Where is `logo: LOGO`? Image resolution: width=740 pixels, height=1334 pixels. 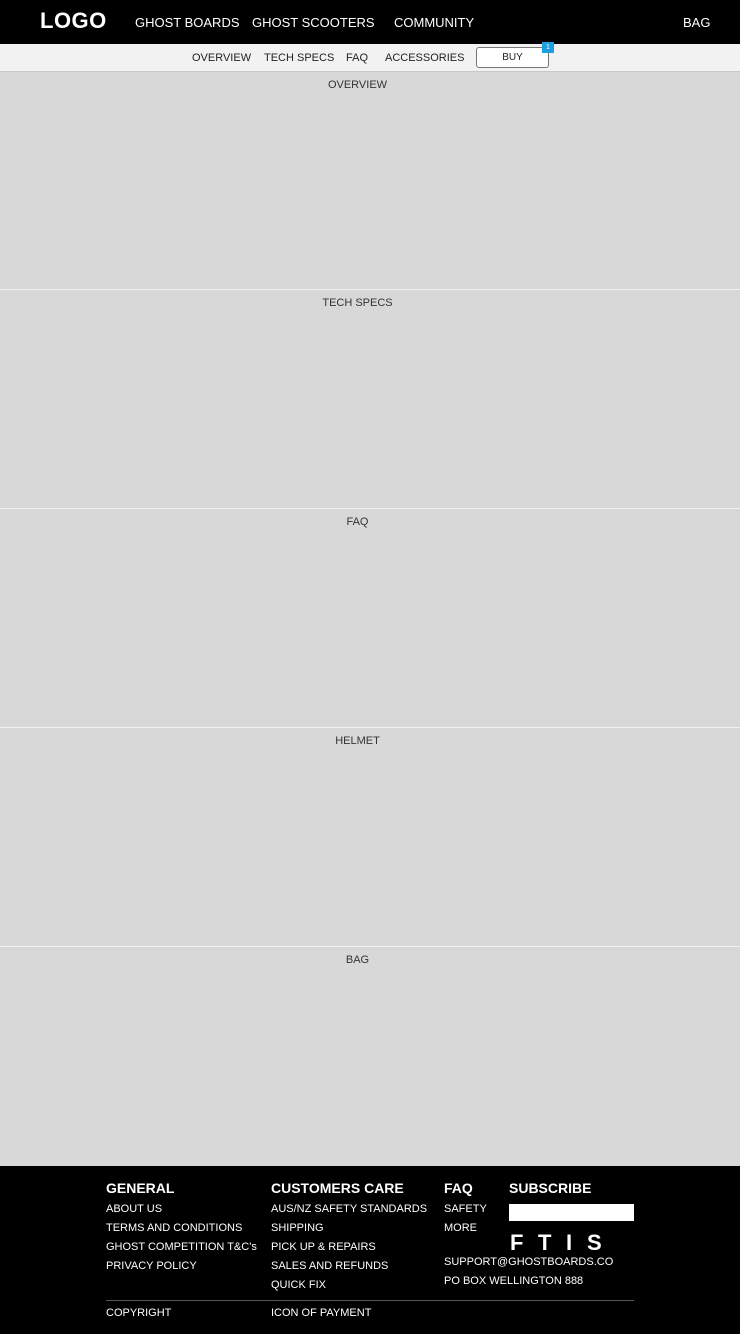 logo: LOGO is located at coordinates (73, 21).